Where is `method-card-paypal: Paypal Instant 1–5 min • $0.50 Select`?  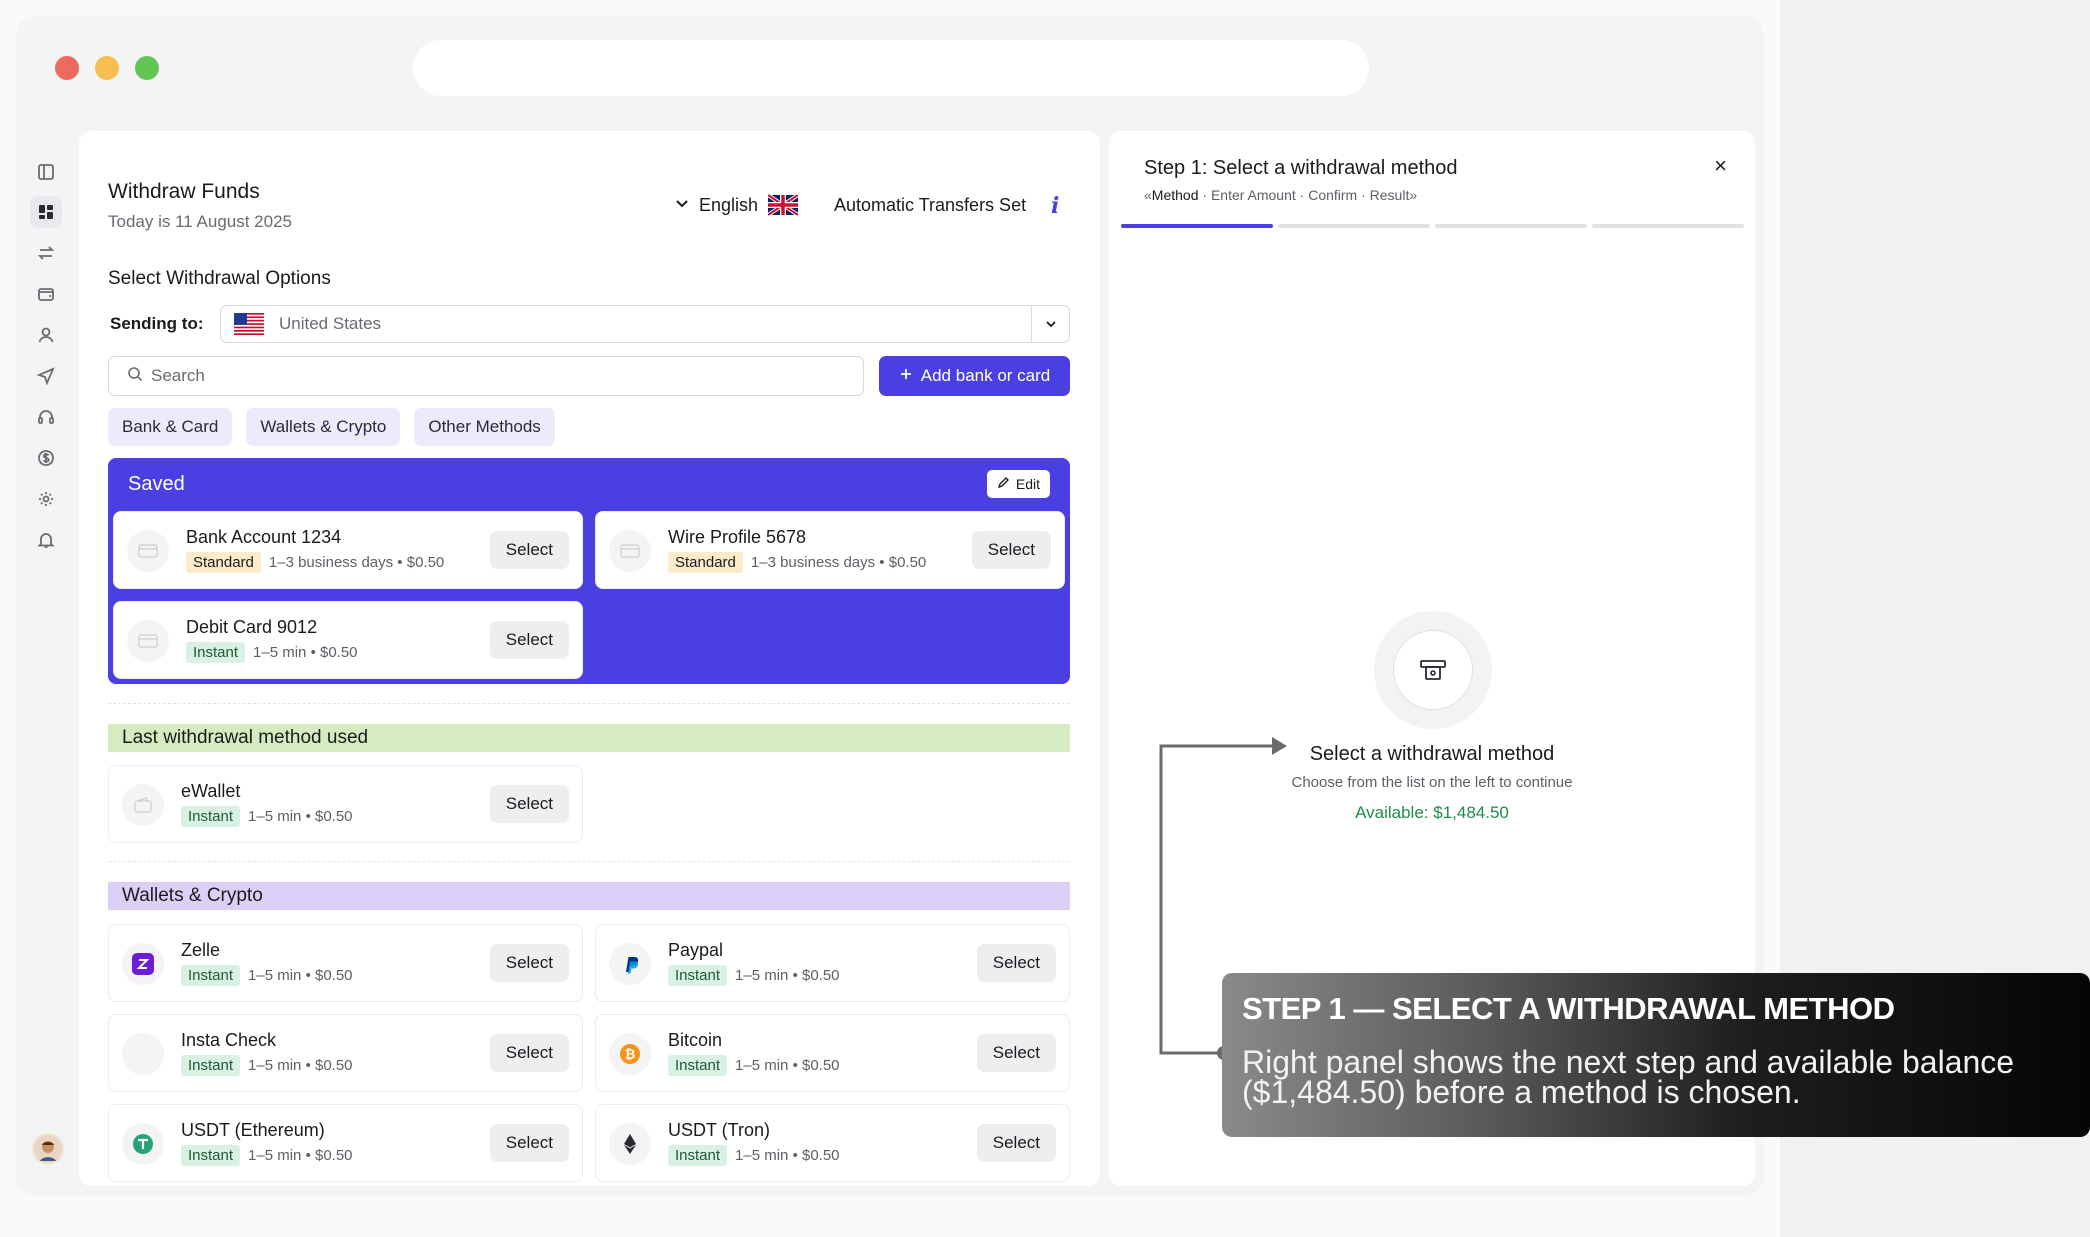 method-card-paypal: Paypal Instant 1–5 min • $0.50 Select is located at coordinates (832, 963).